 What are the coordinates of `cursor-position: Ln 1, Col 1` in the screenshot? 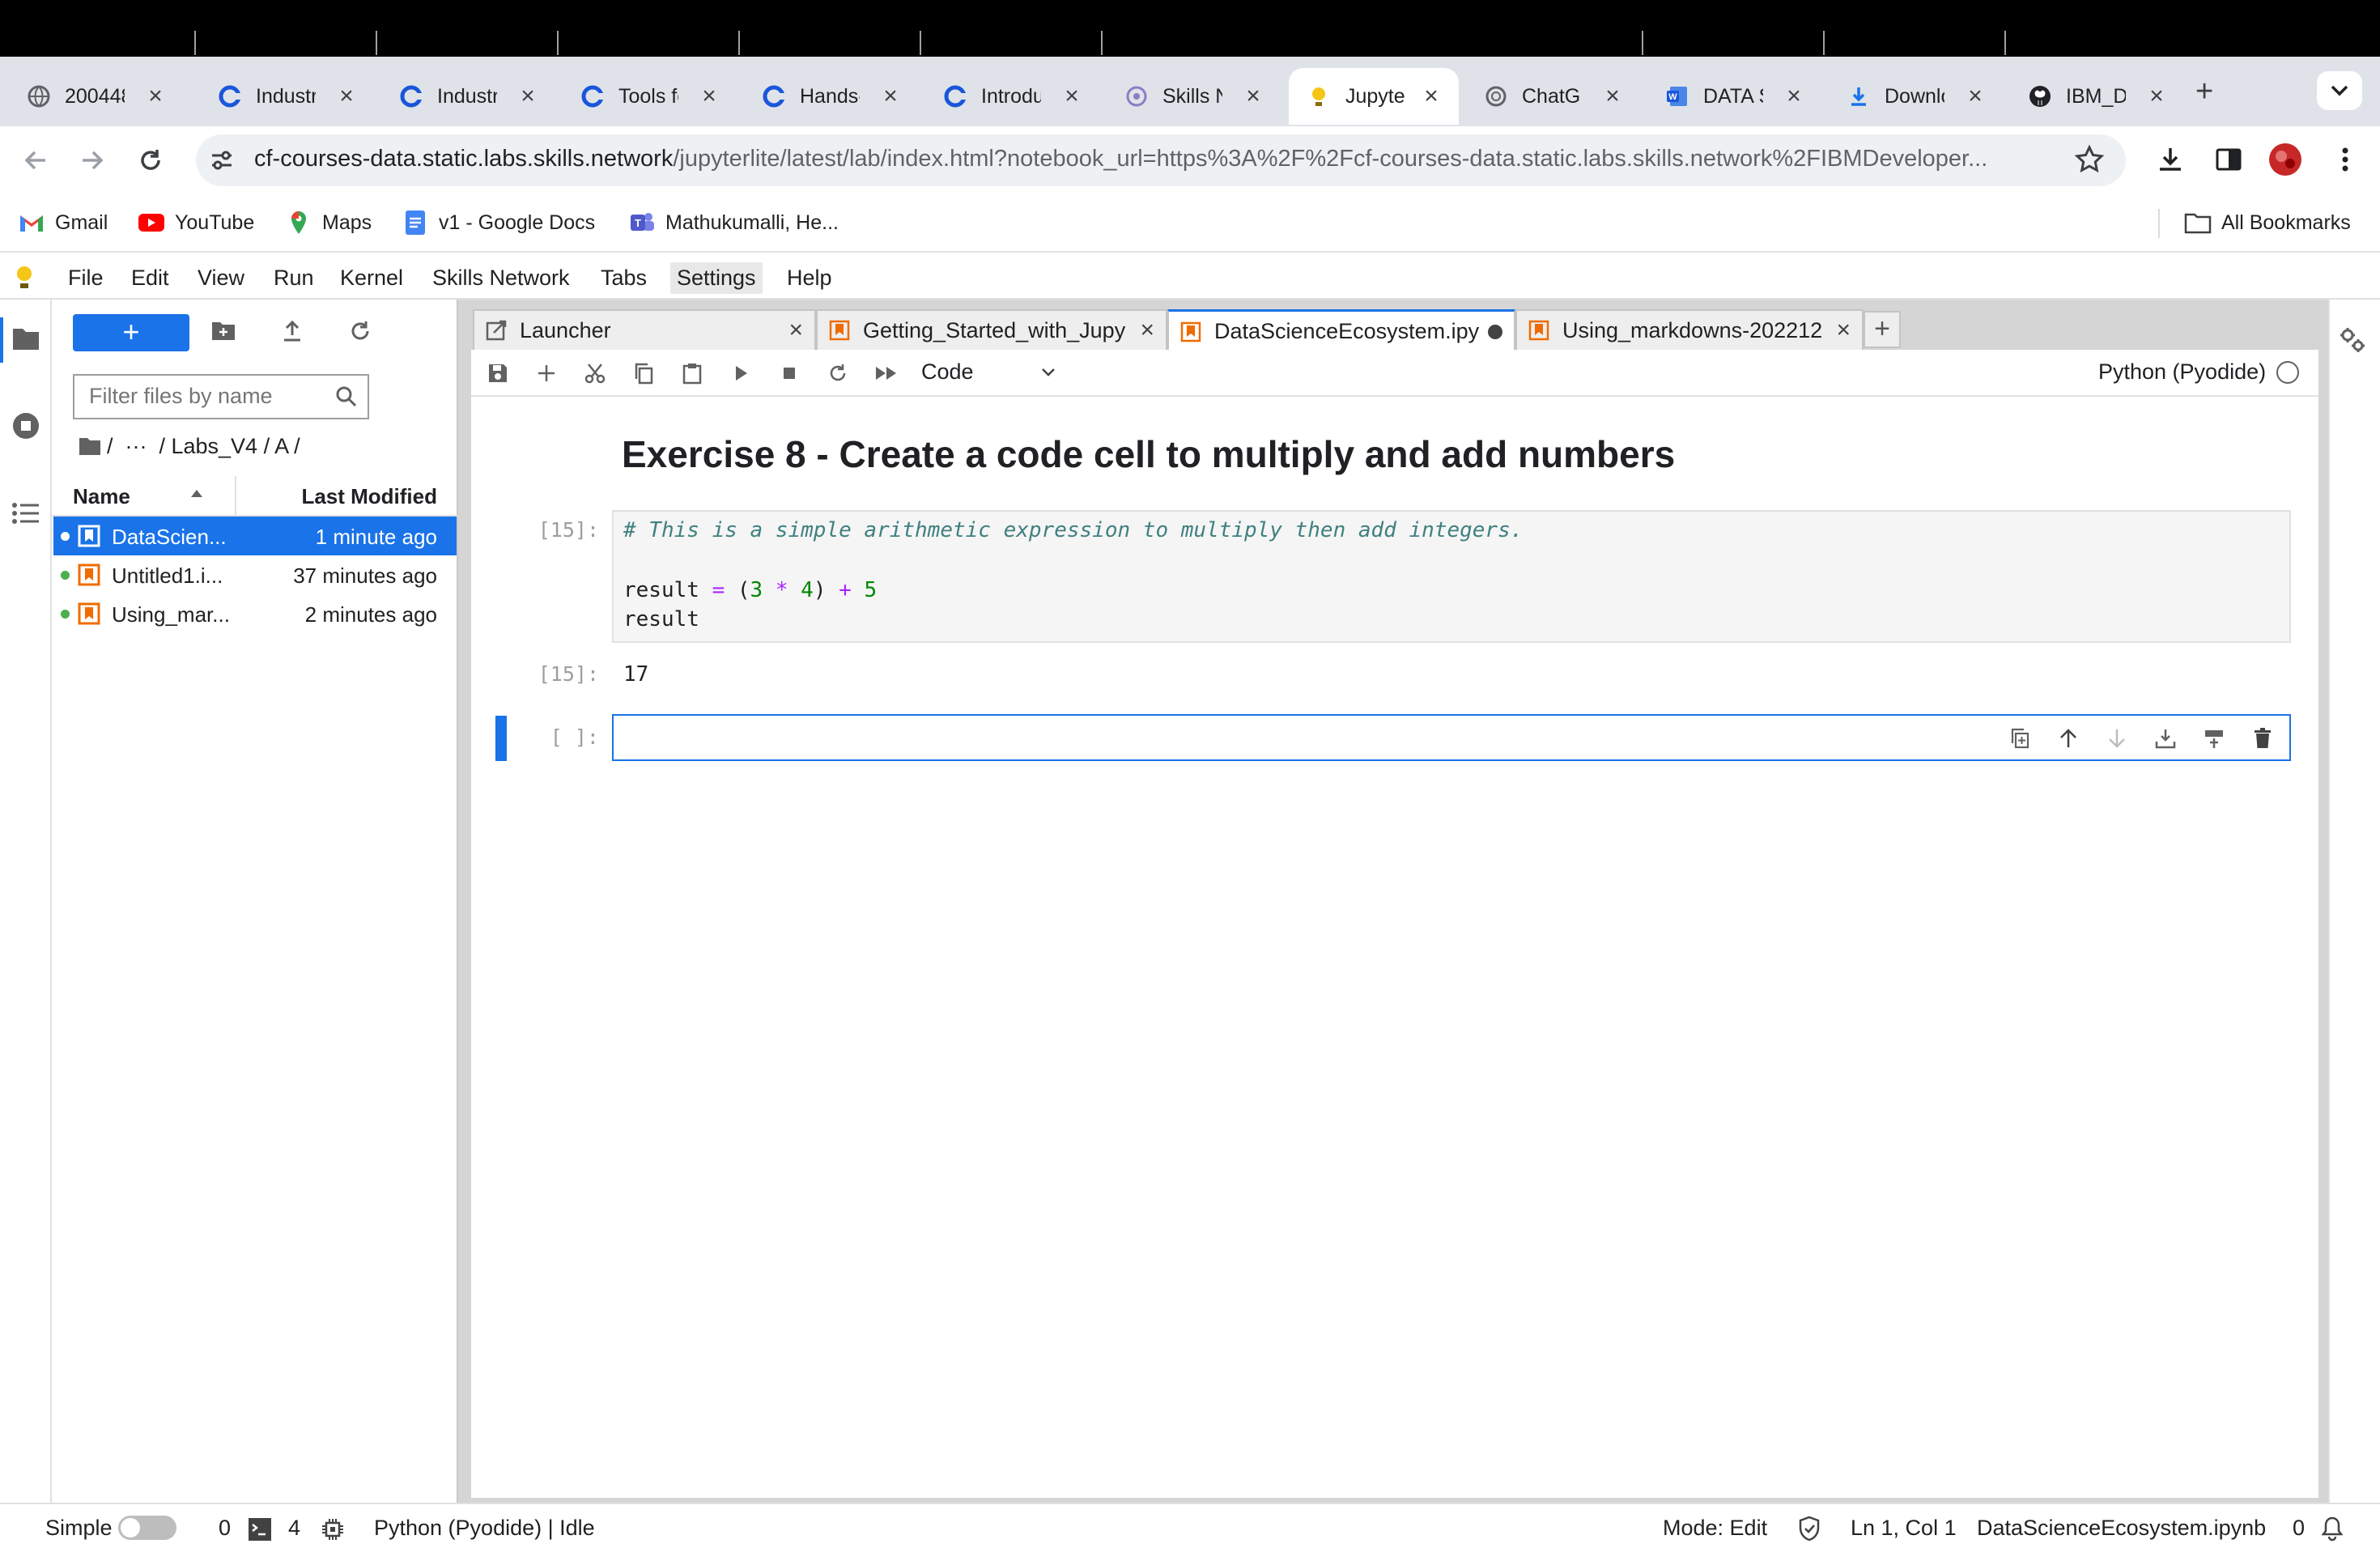 It's located at (1904, 1528).